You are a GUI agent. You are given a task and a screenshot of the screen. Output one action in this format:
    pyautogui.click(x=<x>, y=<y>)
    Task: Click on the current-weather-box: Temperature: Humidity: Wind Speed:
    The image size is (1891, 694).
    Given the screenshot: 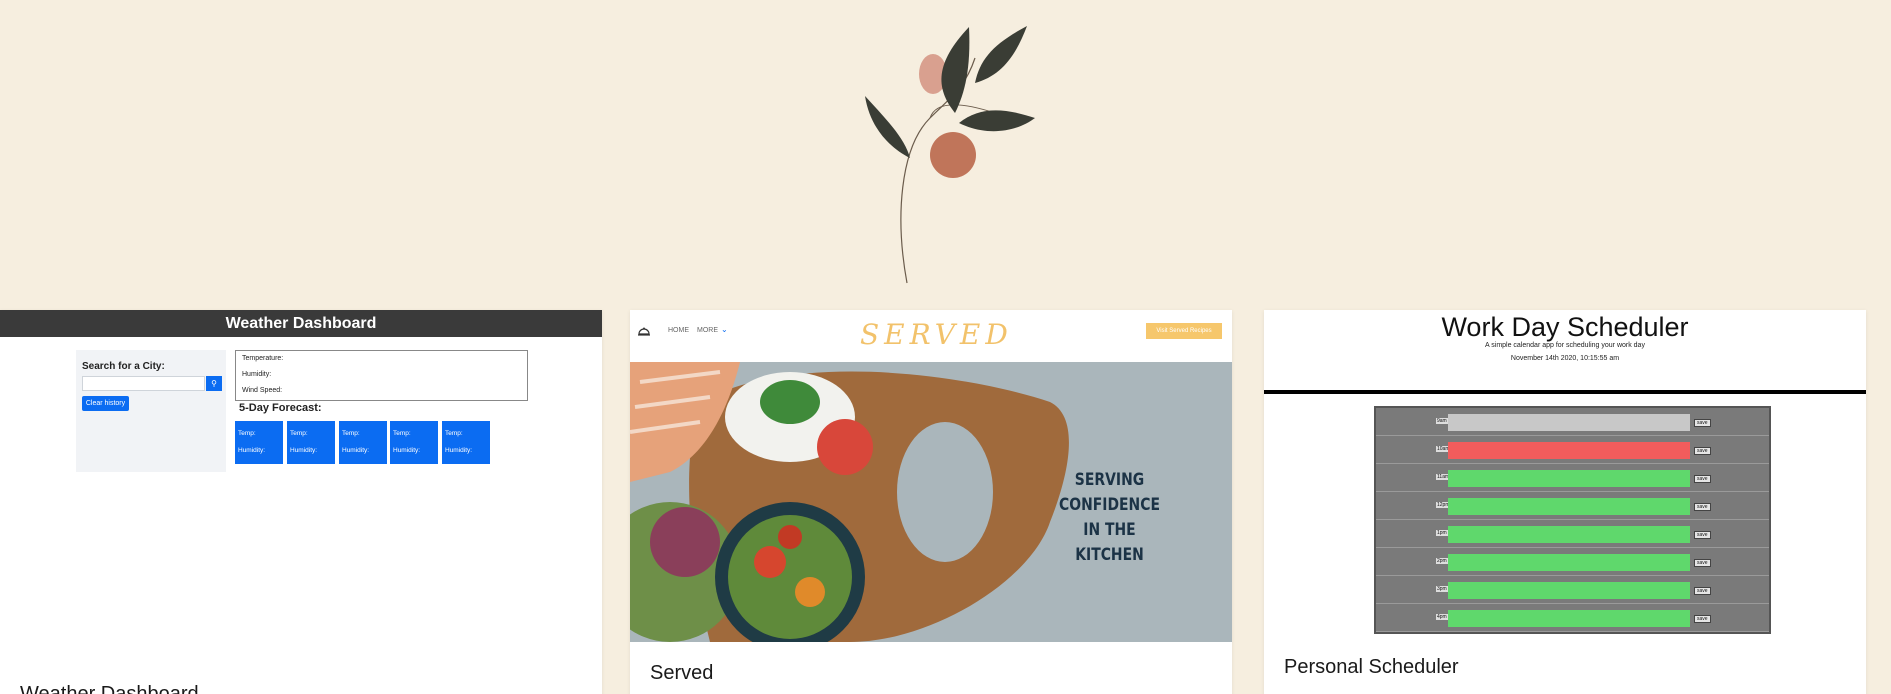 What is the action you would take?
    pyautogui.click(x=381, y=375)
    